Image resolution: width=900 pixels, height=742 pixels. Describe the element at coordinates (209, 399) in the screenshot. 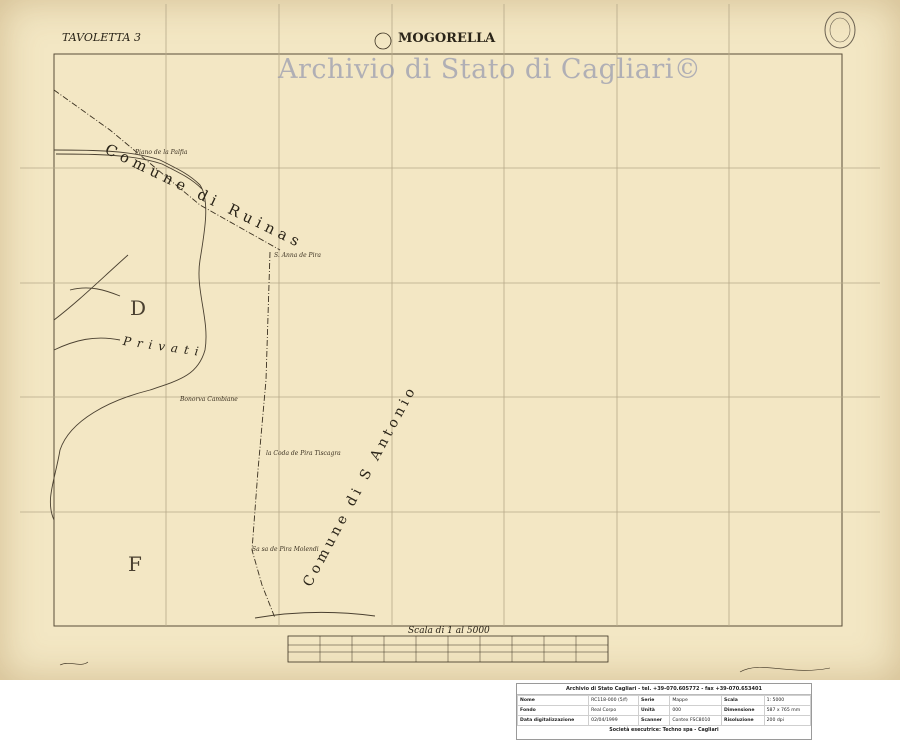

I see `place-label: Bonorva Cambiane` at that location.